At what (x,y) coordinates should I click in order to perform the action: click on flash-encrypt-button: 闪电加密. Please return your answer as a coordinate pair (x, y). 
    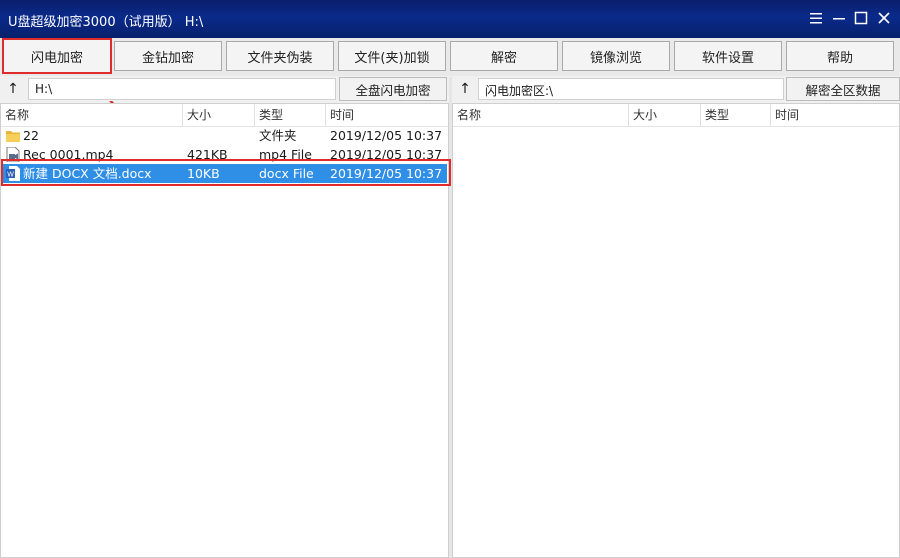
    Looking at the image, I should click on (57, 56).